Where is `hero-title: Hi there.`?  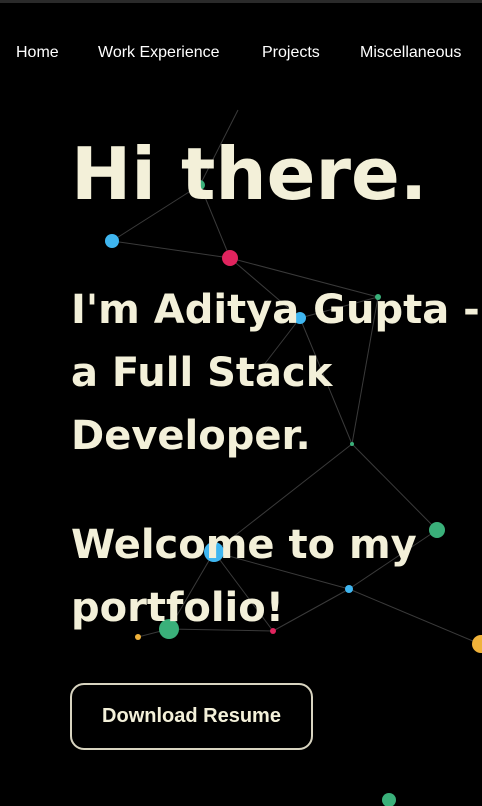
hero-title: Hi there. is located at coordinates (249, 174).